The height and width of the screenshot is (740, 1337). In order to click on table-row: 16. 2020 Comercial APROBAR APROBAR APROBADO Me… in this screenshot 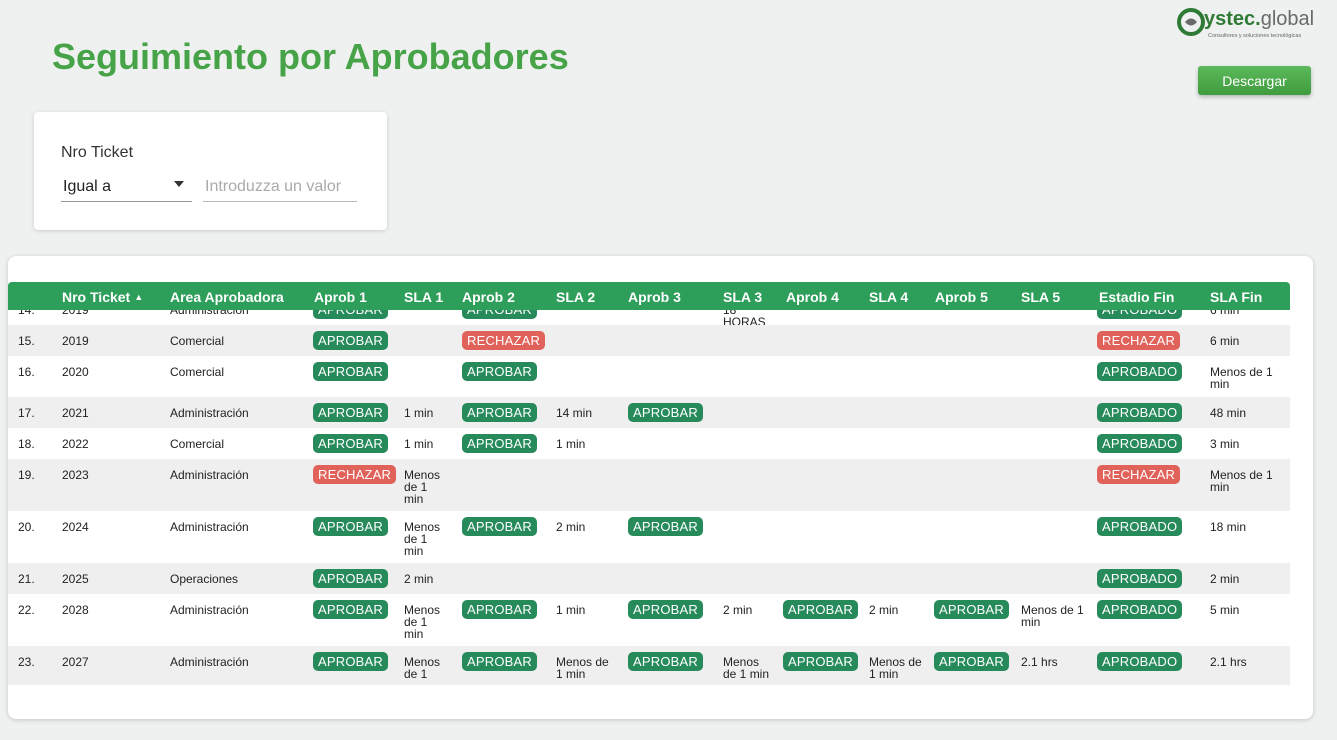, I will do `click(649, 376)`.